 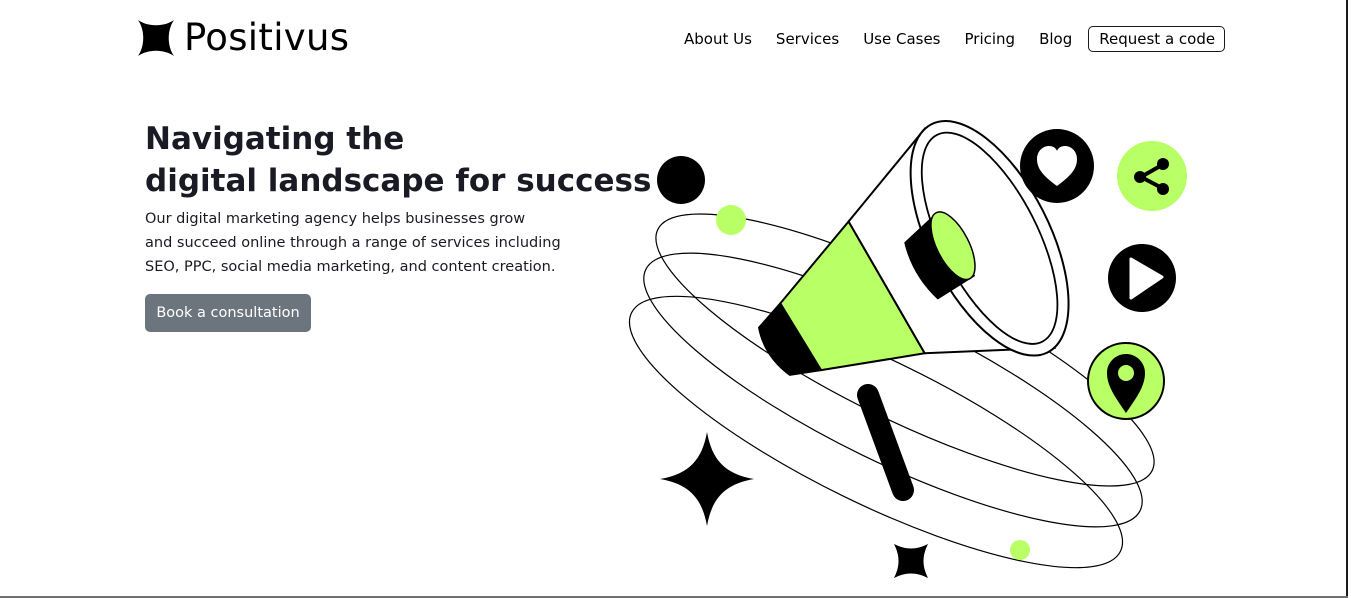 I want to click on nav-item-blog: Blog, so click(x=1055, y=39).